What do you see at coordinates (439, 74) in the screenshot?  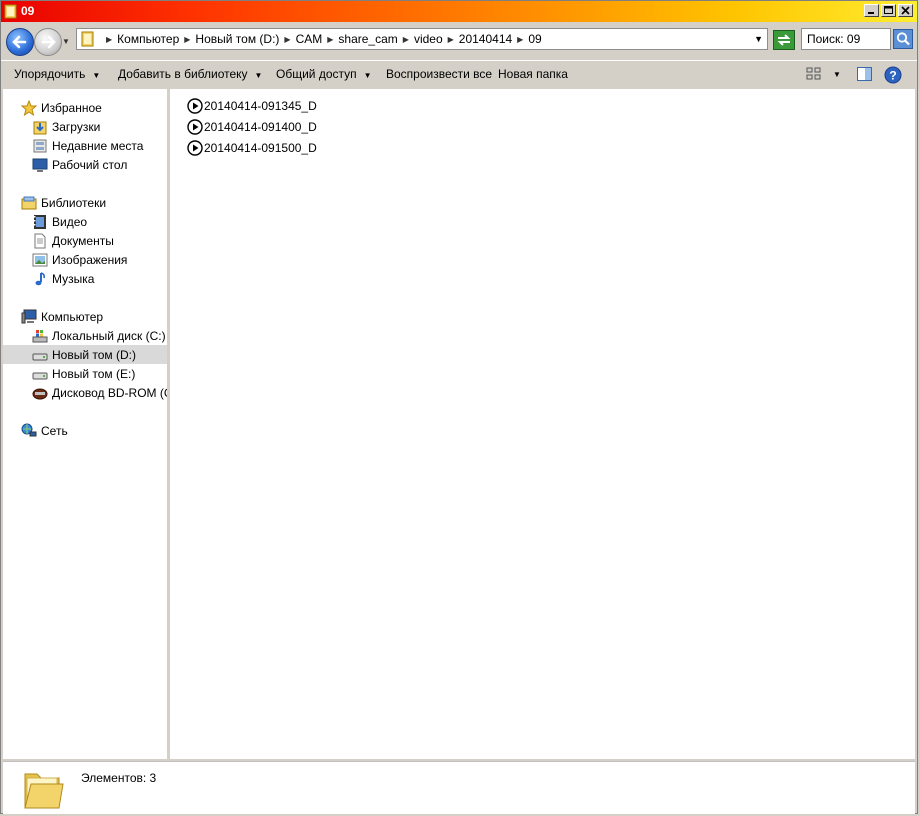 I see `play-all-button: Воспроизвести все` at bounding box center [439, 74].